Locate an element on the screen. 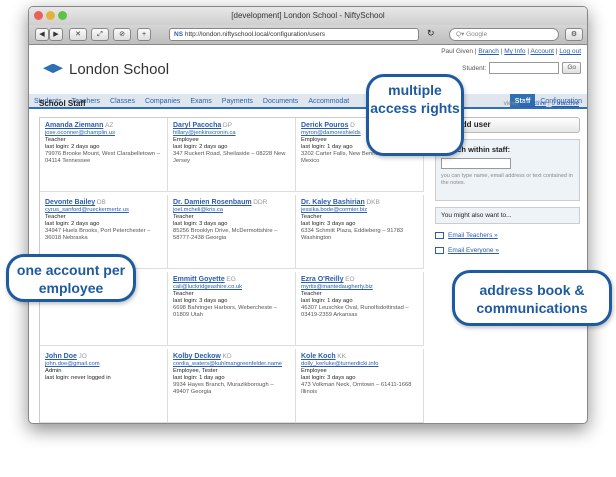 This screenshot has width=616, height=477. staff-search-input is located at coordinates (476, 163).